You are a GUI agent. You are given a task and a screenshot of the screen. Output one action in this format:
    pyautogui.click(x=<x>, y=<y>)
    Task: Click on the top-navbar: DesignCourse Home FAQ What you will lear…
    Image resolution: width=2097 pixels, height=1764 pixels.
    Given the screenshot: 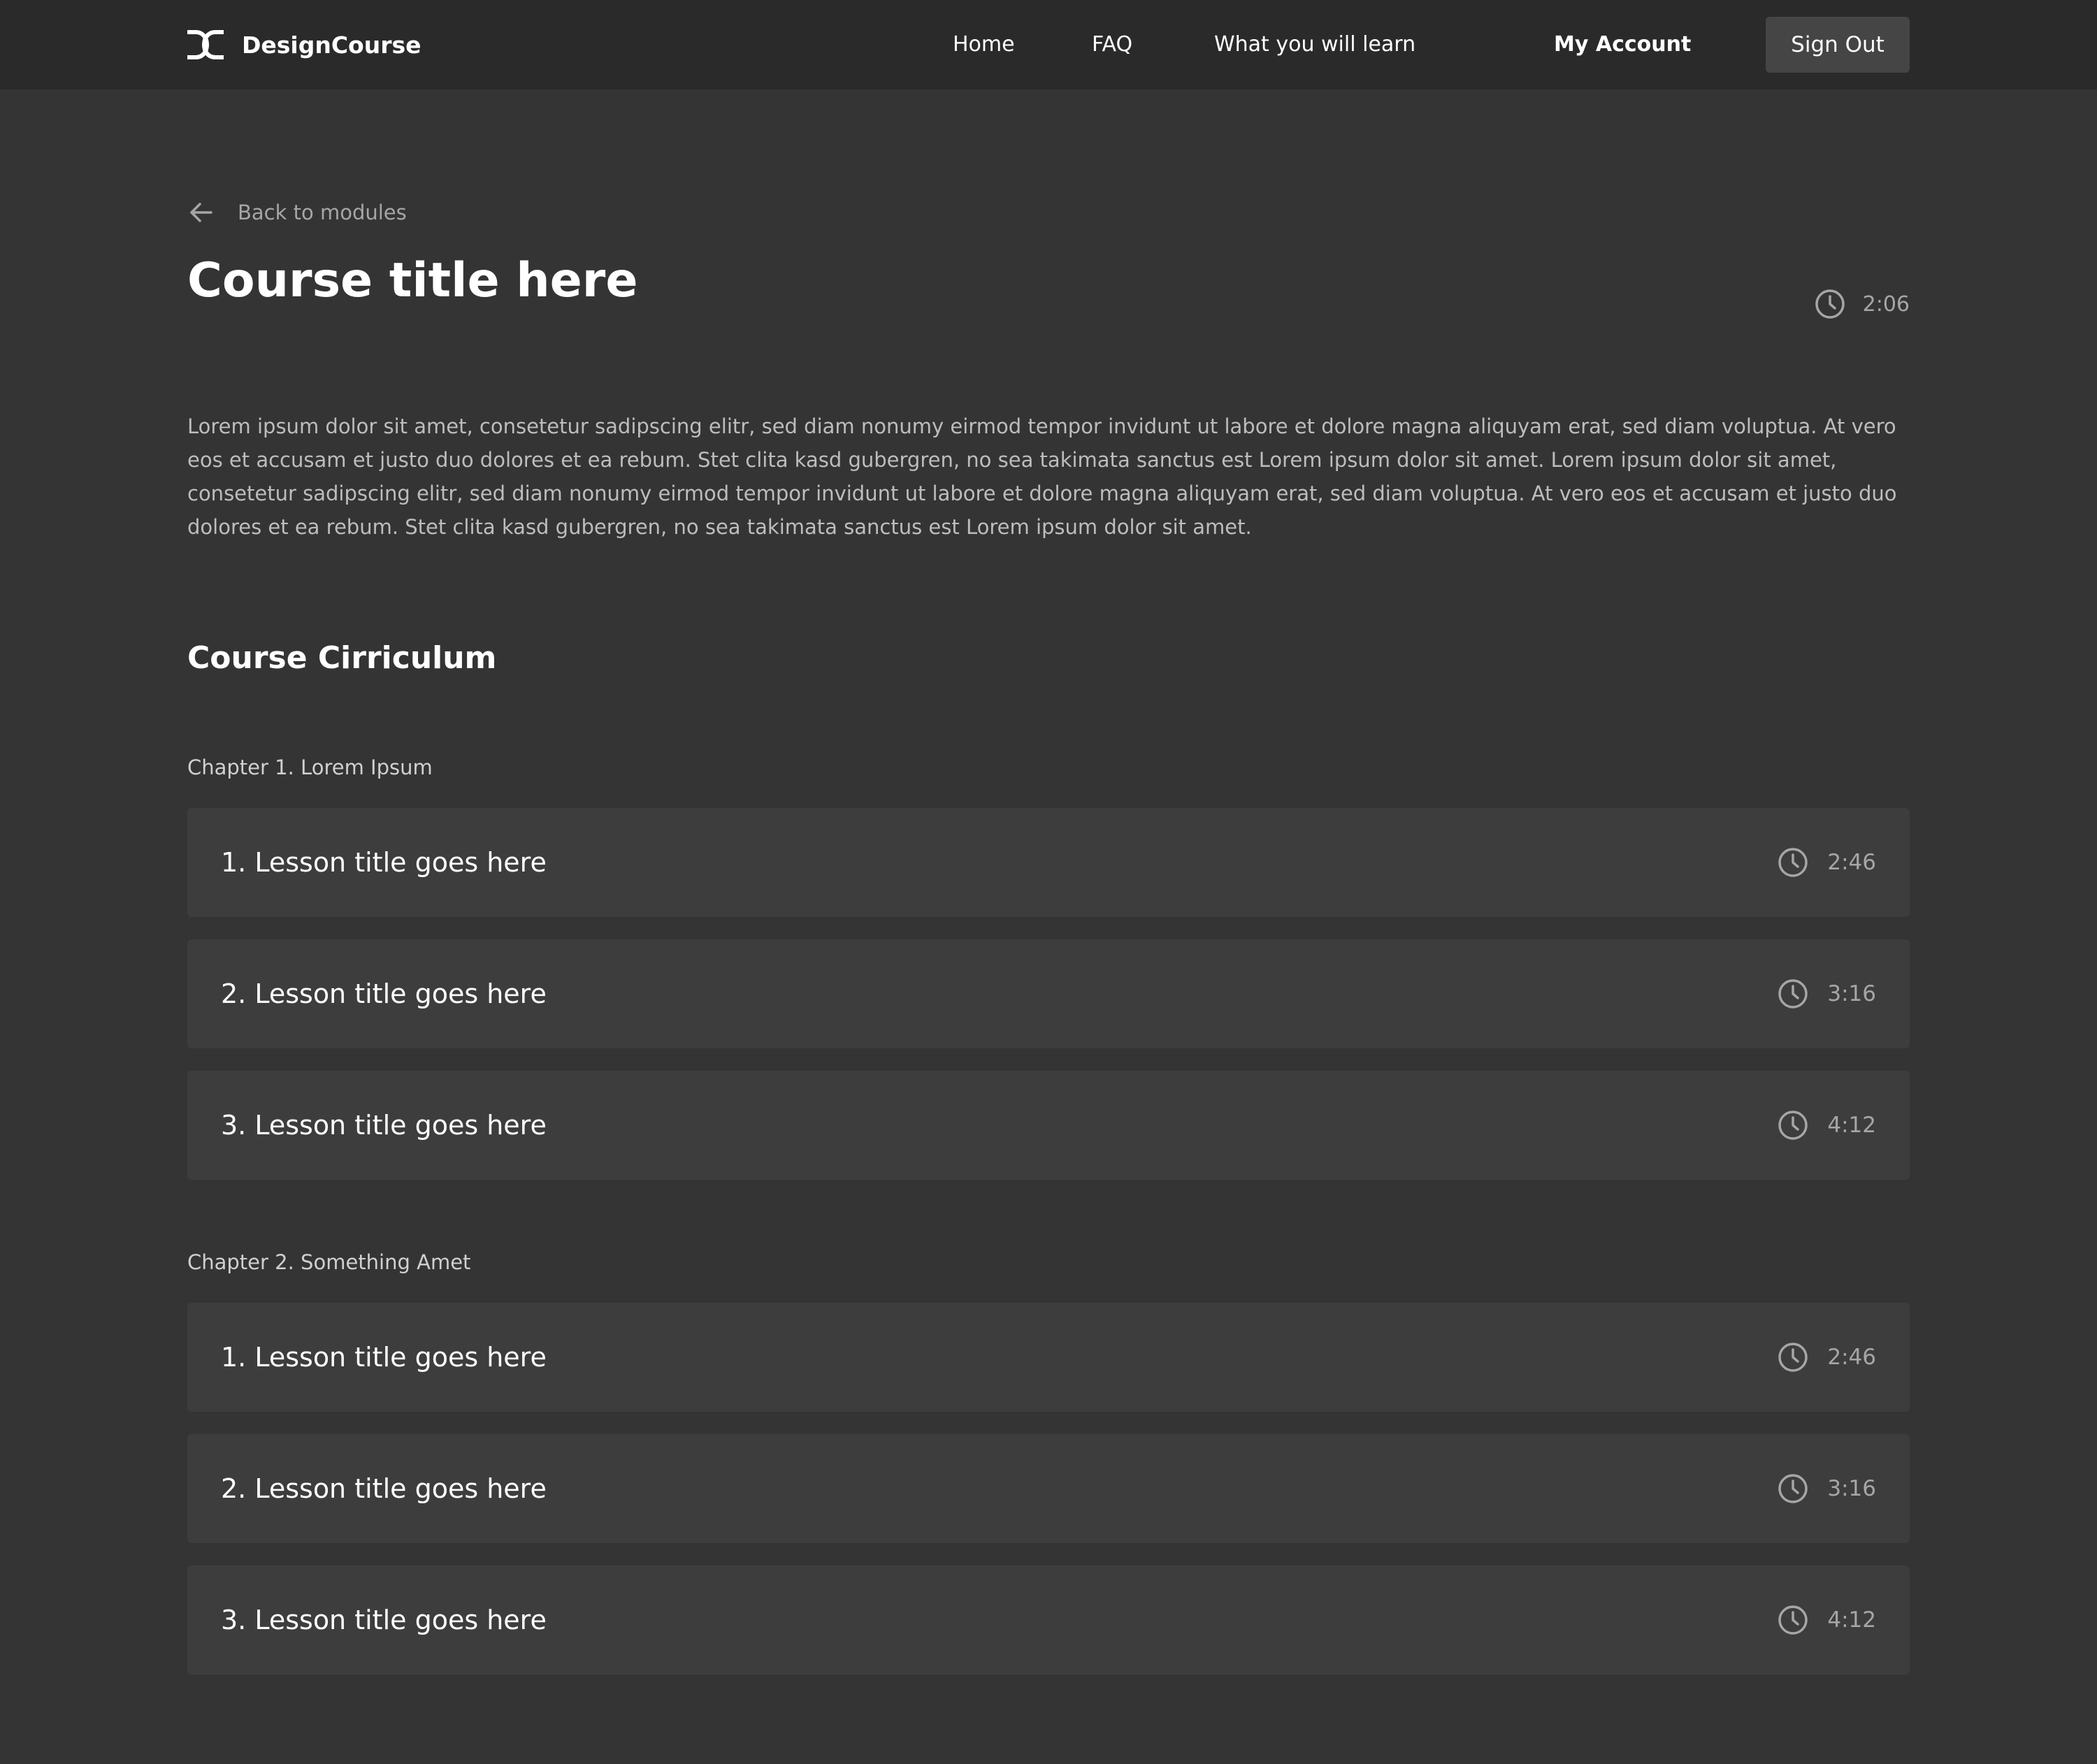 What is the action you would take?
    pyautogui.click(x=1048, y=44)
    